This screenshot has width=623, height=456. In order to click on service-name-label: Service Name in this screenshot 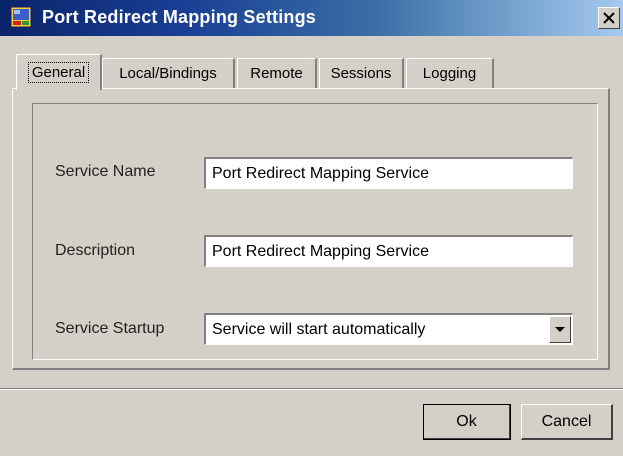, I will do `click(105, 171)`.